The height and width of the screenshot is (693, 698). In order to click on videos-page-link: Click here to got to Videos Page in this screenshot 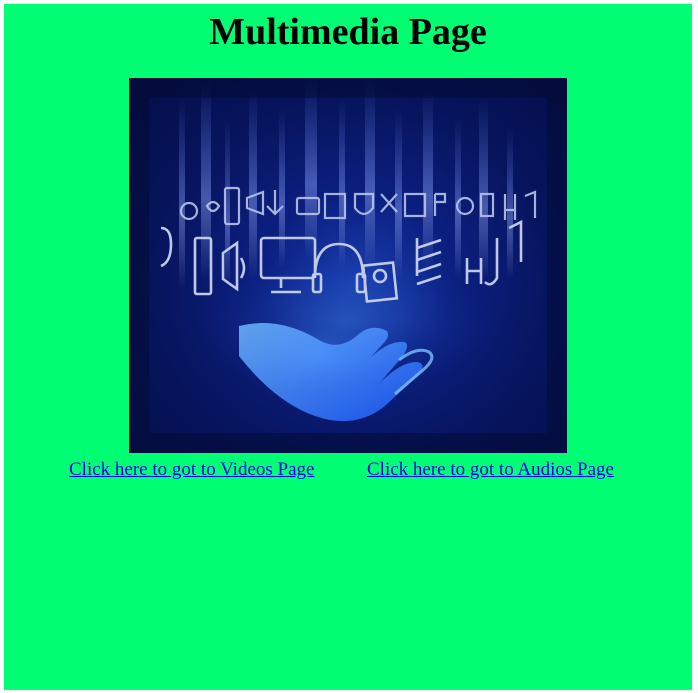, I will do `click(191, 470)`.